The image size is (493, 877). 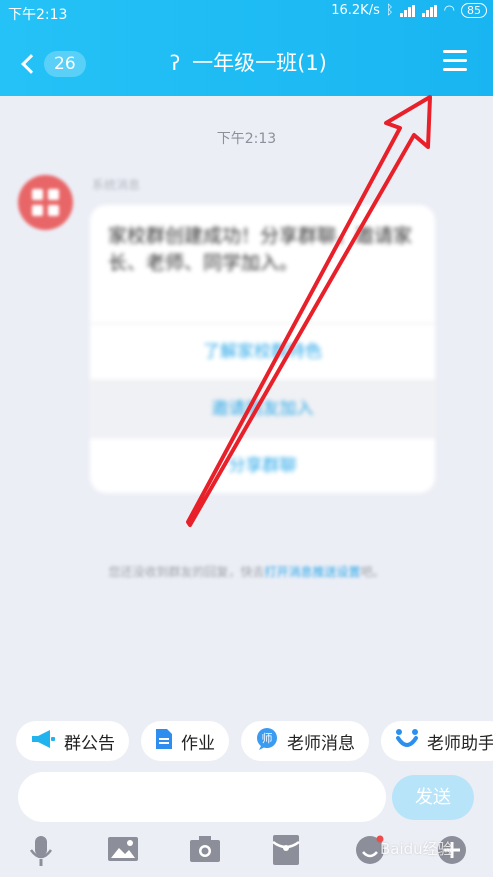 I want to click on chip-teacher-messages: 师 老师消息, so click(x=305, y=741).